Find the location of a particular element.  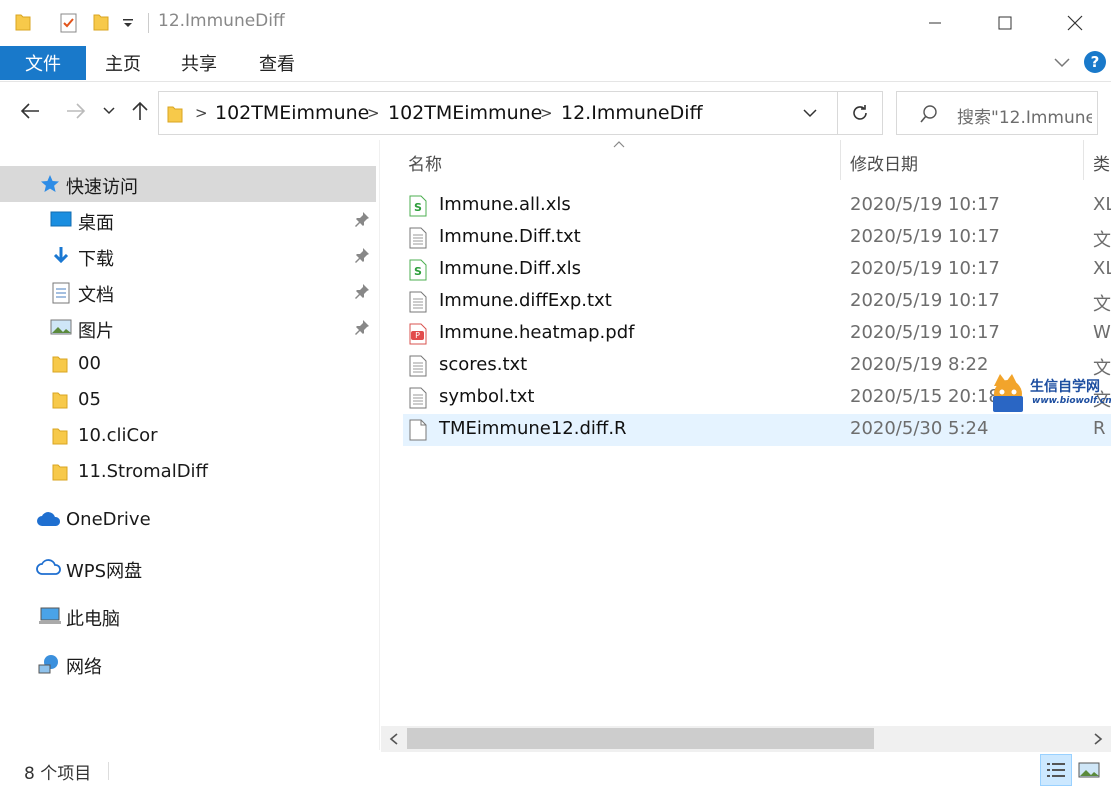

sidebar-item-folder-05: 05 is located at coordinates (188, 400).